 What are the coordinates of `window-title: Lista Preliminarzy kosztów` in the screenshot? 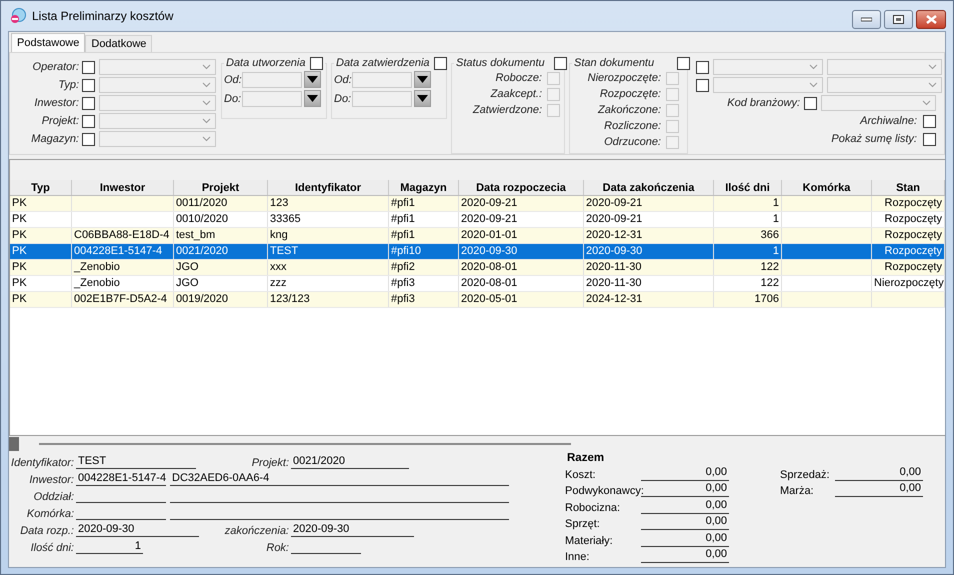 It's located at (103, 16).